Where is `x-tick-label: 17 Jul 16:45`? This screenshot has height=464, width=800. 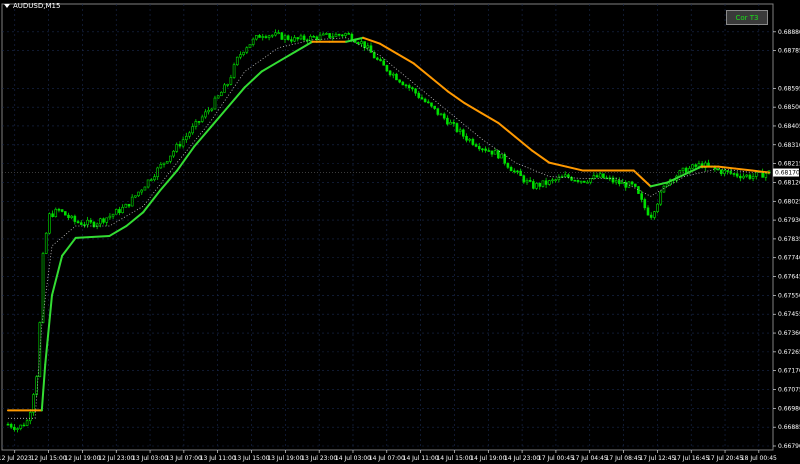 x-tick-label: 17 Jul 16:45 is located at coordinates (691, 458).